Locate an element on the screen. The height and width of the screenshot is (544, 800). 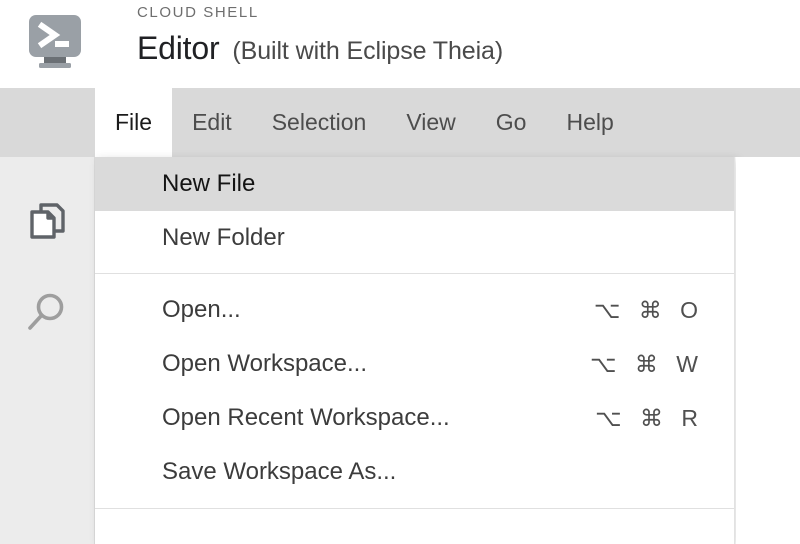
product-kicker: CLOUD SHELL is located at coordinates (198, 12).